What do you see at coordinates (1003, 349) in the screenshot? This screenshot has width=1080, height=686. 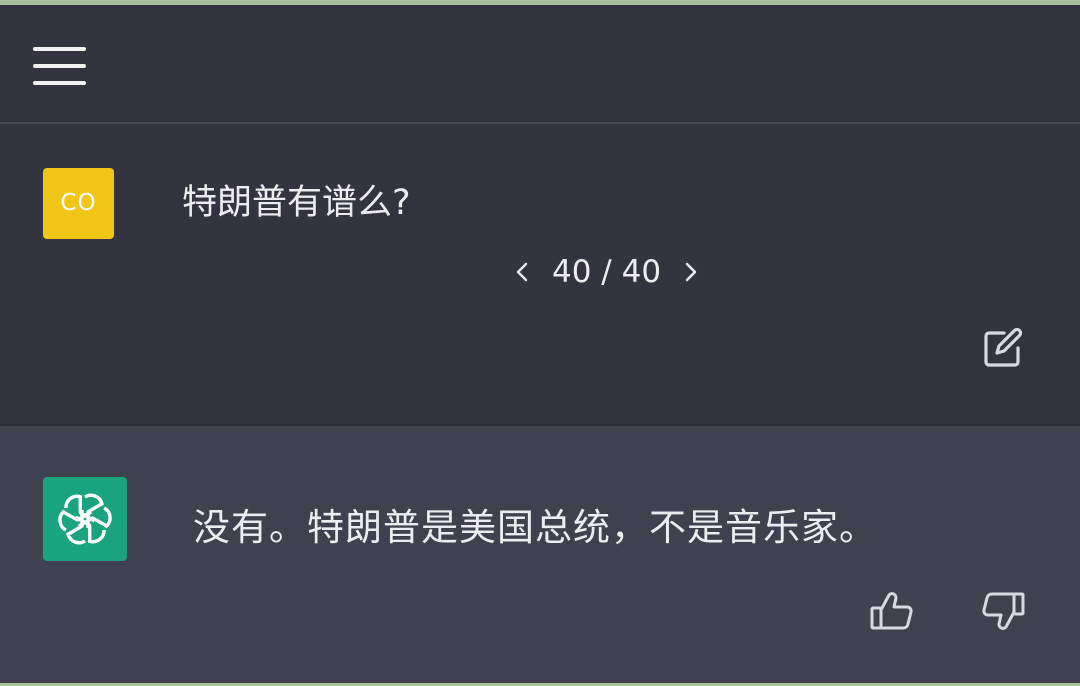 I see `edit-icon` at bounding box center [1003, 349].